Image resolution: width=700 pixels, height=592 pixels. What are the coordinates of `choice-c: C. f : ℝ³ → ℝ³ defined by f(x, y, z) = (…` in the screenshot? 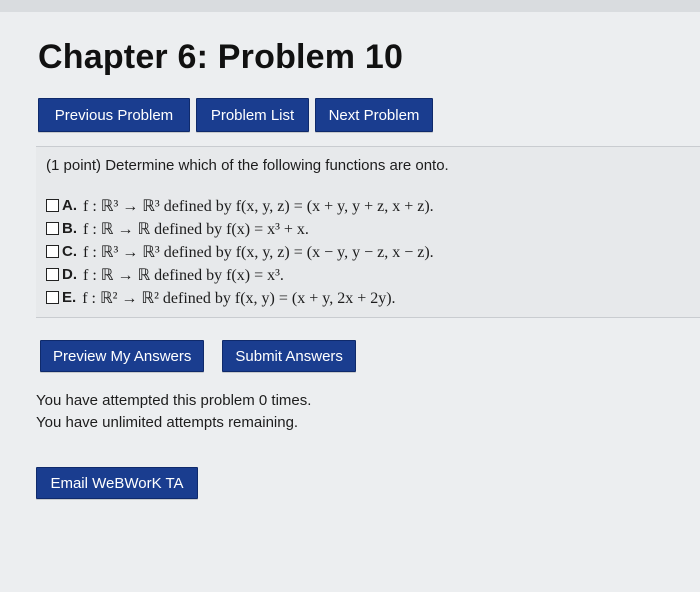 It's located at (368, 251).